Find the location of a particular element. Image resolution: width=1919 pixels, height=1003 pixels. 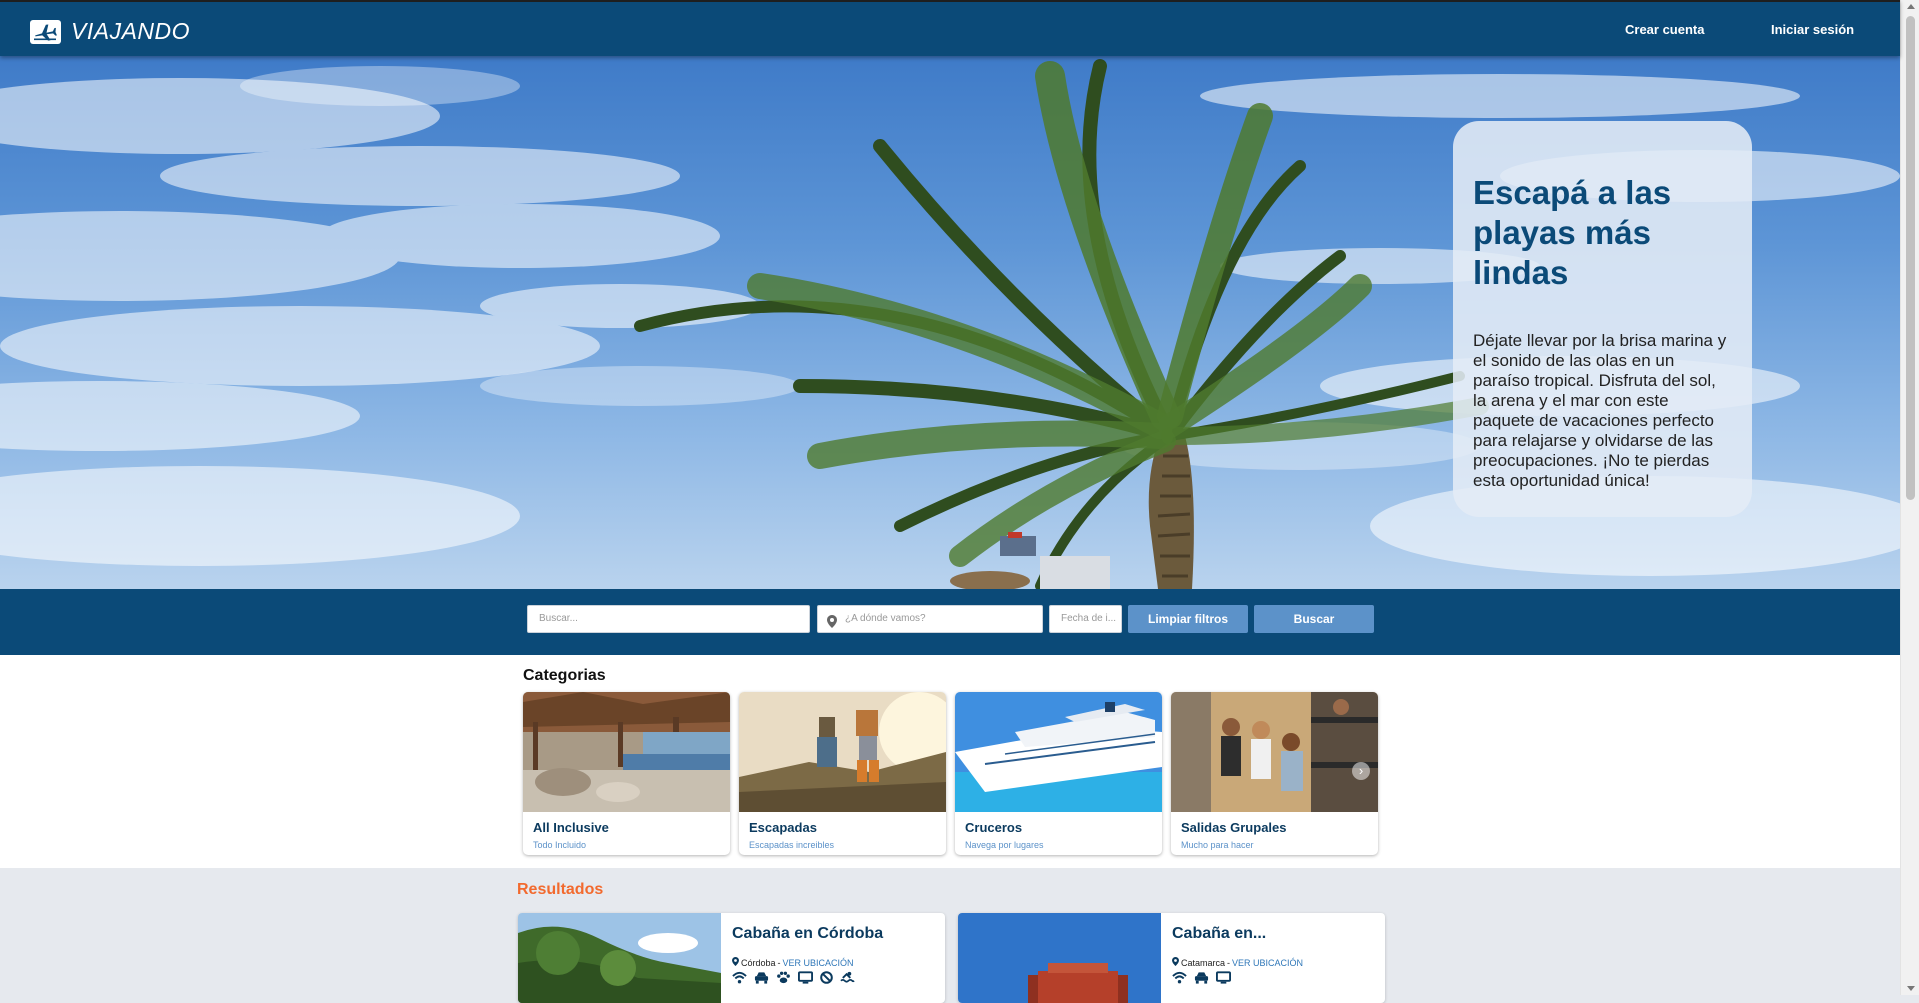

top-navbar: VIAJANDO Crear cuenta Iniciar sesión is located at coordinates (950, 28).